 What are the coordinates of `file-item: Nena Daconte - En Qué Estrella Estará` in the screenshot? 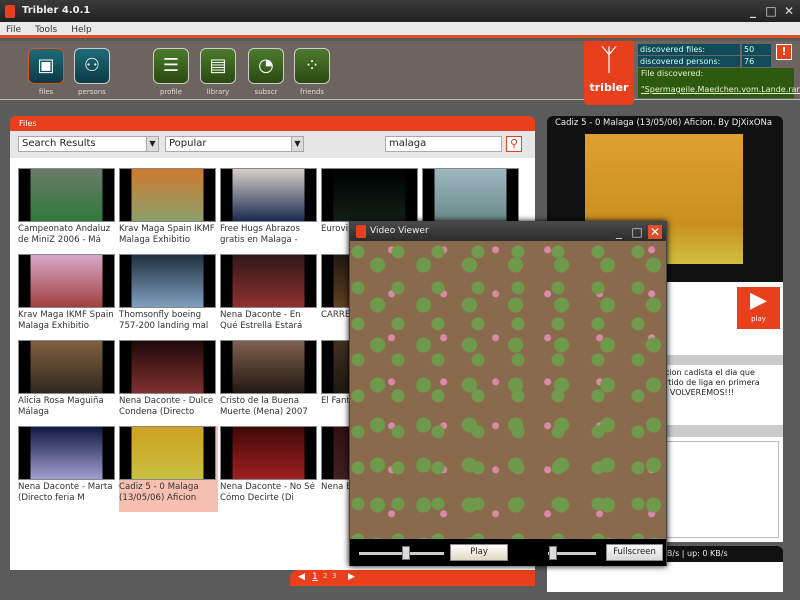 It's located at (269, 297).